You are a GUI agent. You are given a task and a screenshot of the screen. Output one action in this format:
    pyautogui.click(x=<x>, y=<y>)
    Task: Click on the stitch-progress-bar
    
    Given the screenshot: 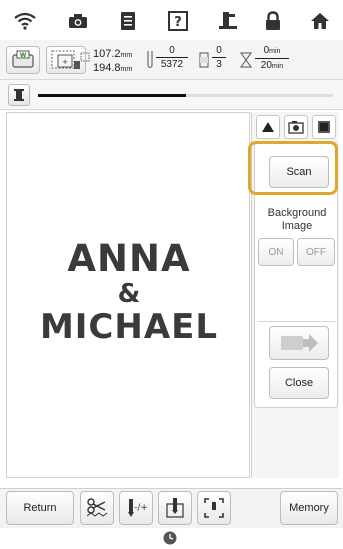 What is the action you would take?
    pyautogui.click(x=185, y=95)
    